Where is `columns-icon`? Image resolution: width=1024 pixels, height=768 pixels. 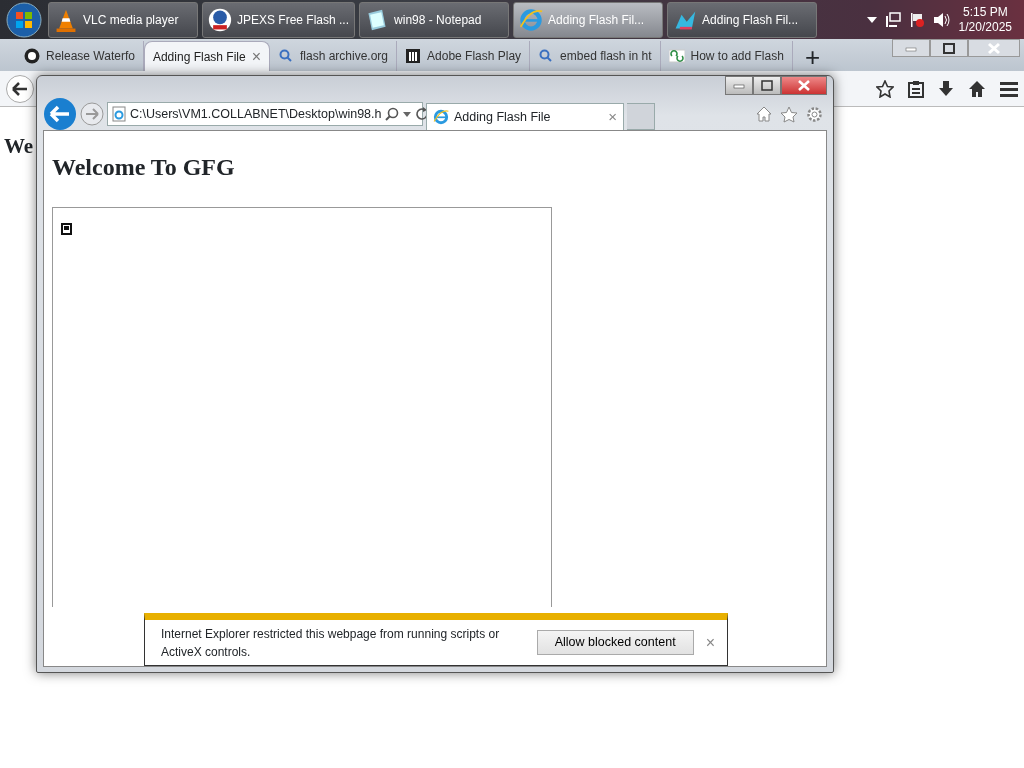
columns-icon is located at coordinates (413, 56).